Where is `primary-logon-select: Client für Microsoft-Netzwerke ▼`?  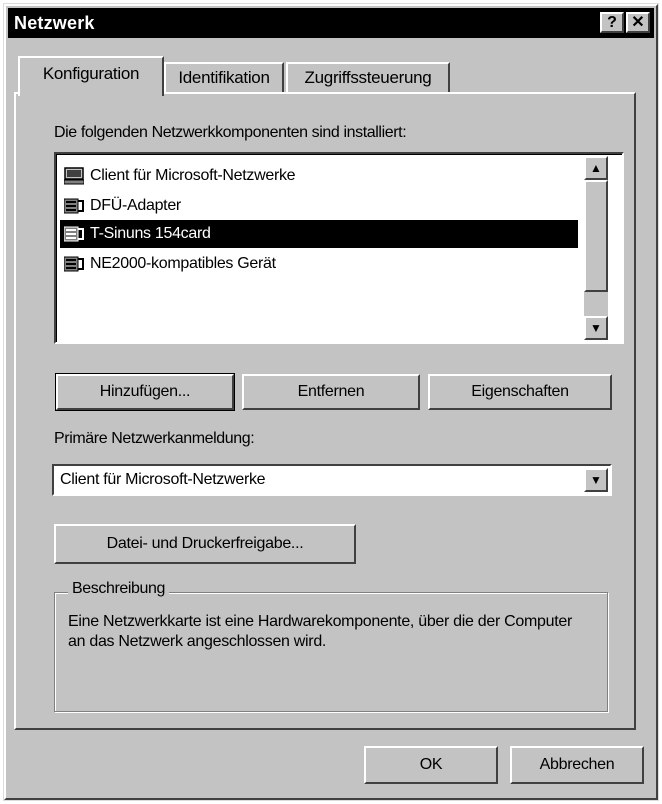 primary-logon-select: Client für Microsoft-Netzwerke ▼ is located at coordinates (332, 480).